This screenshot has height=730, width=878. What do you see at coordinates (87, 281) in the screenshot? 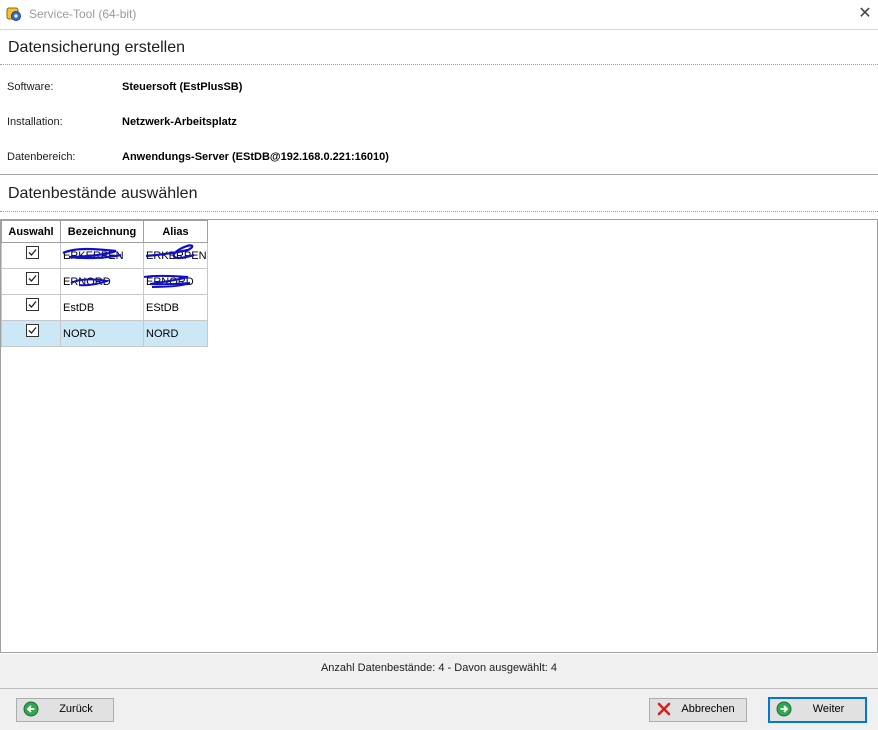
I see `bezeichnung-text: ERNORD` at bounding box center [87, 281].